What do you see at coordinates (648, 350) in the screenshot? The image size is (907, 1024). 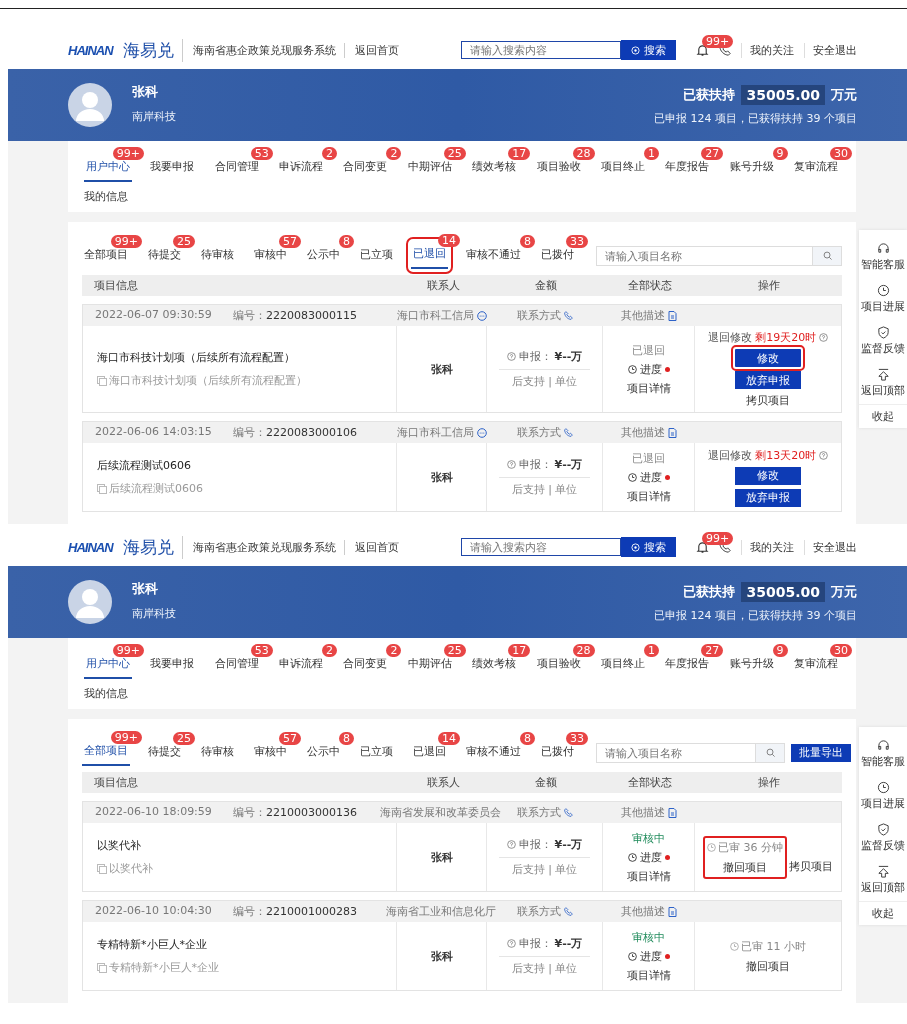 I see `status-text: 已退回` at bounding box center [648, 350].